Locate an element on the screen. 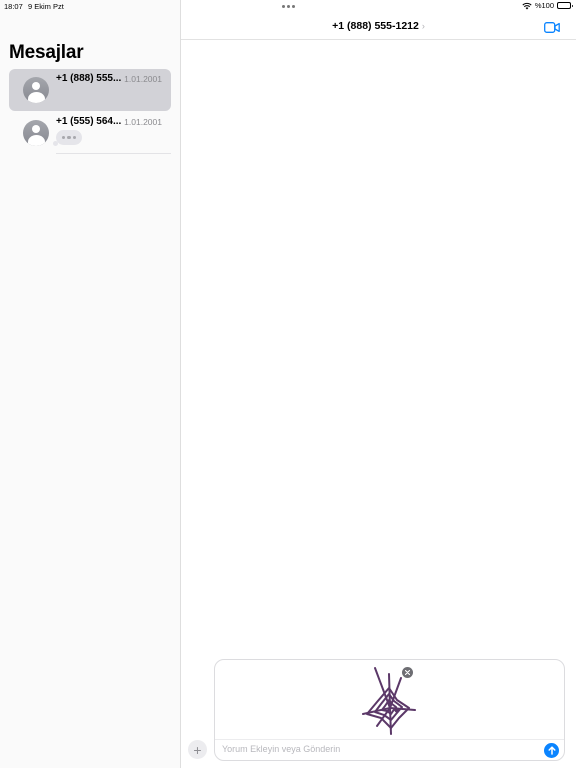 This screenshot has width=576, height=768. battery-percentage: %100 is located at coordinates (544, 5).